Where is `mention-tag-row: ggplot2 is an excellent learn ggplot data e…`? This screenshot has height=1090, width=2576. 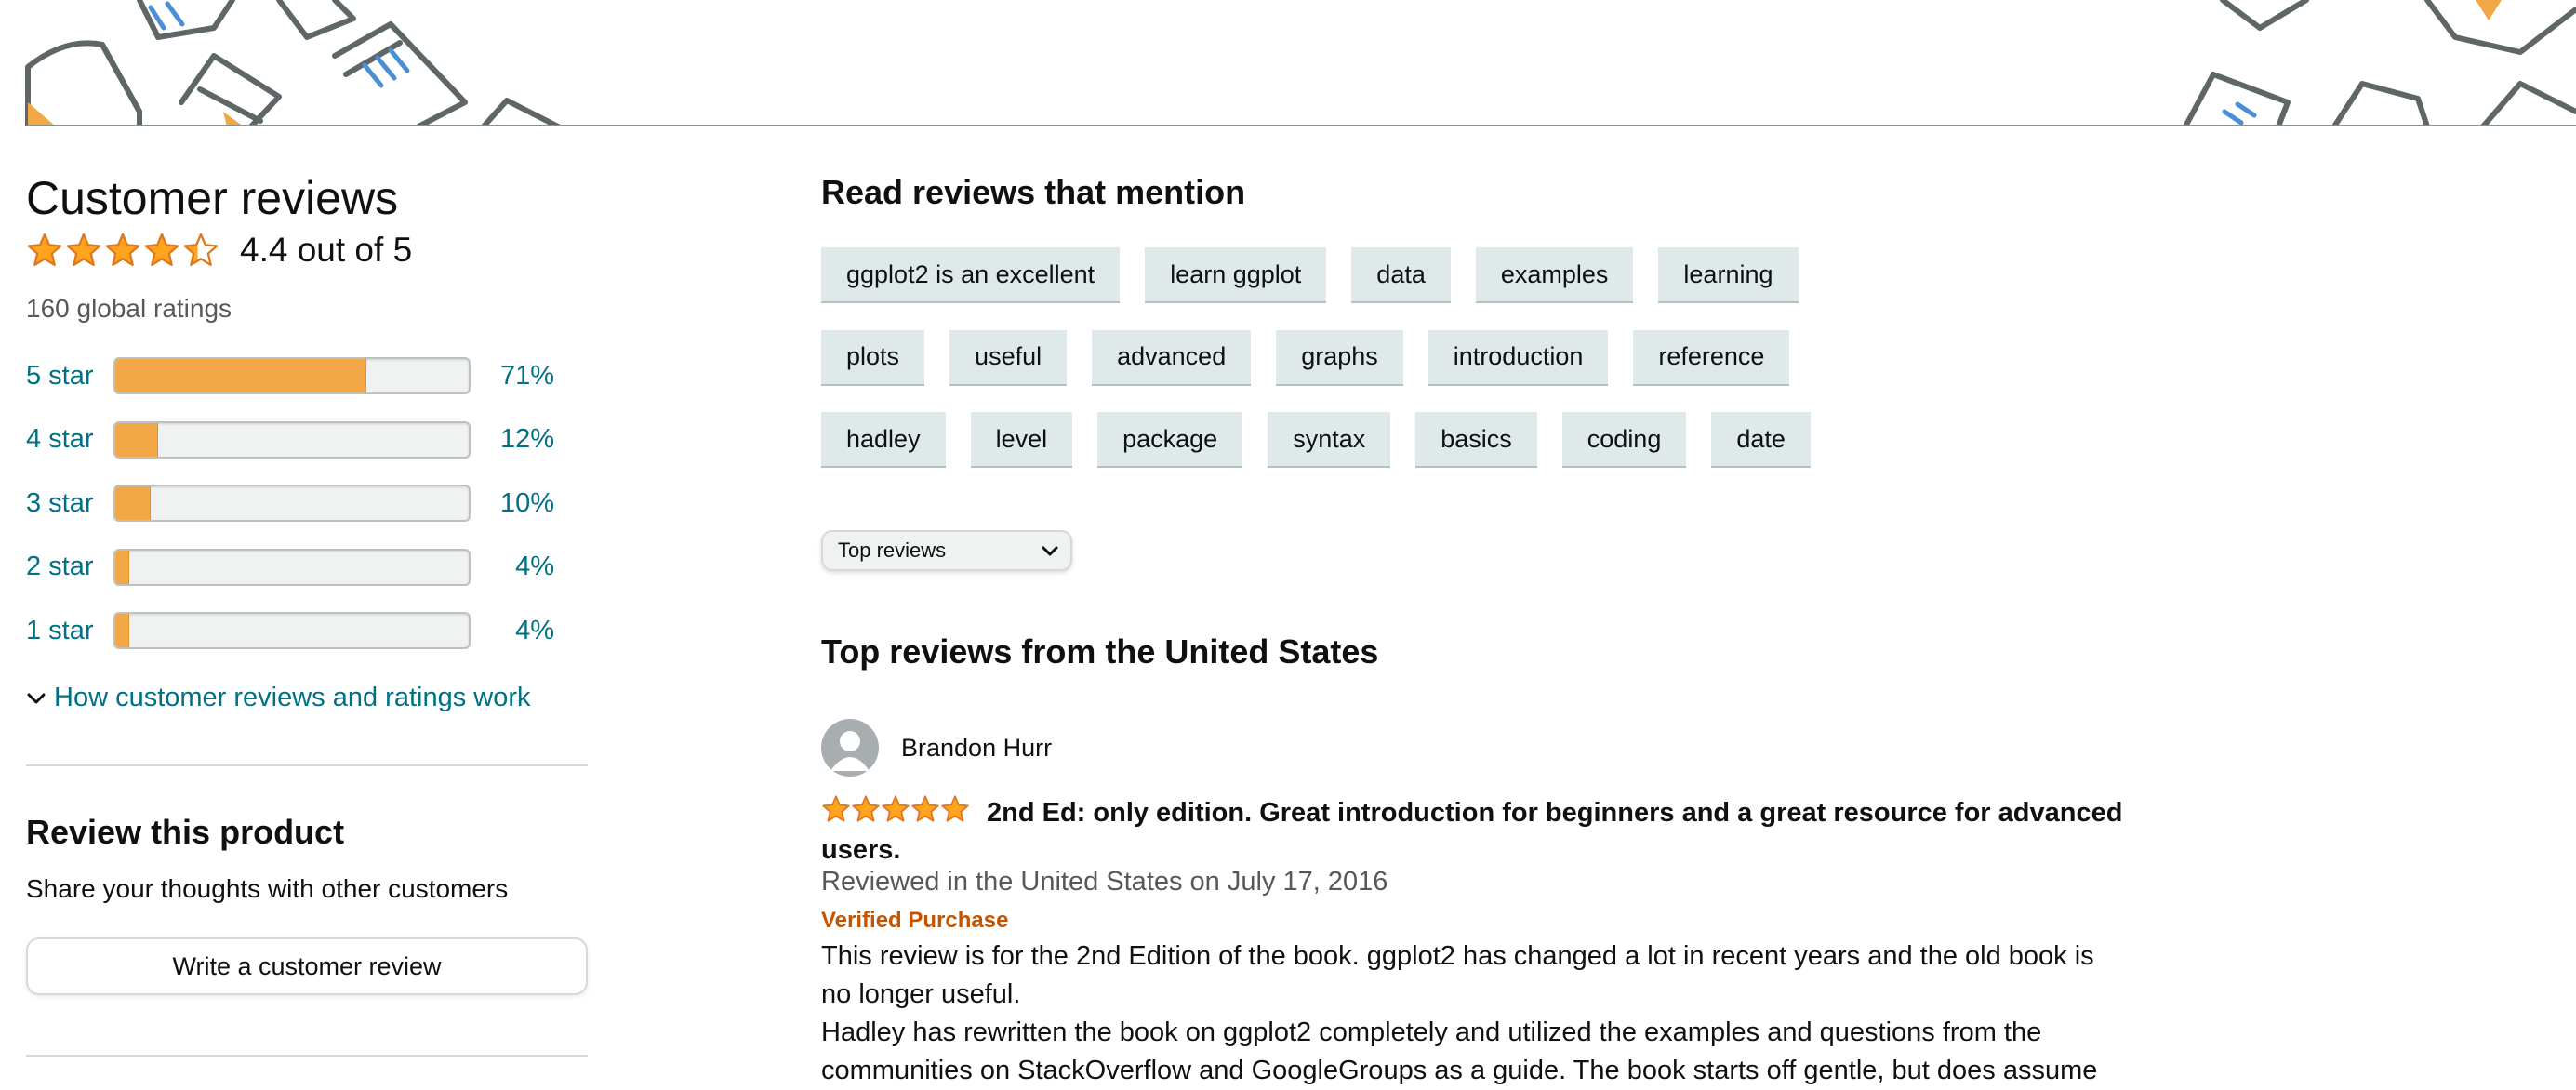
mention-tag-row: ggplot2 is an excellent learn ggplot data e… is located at coordinates (1322, 275).